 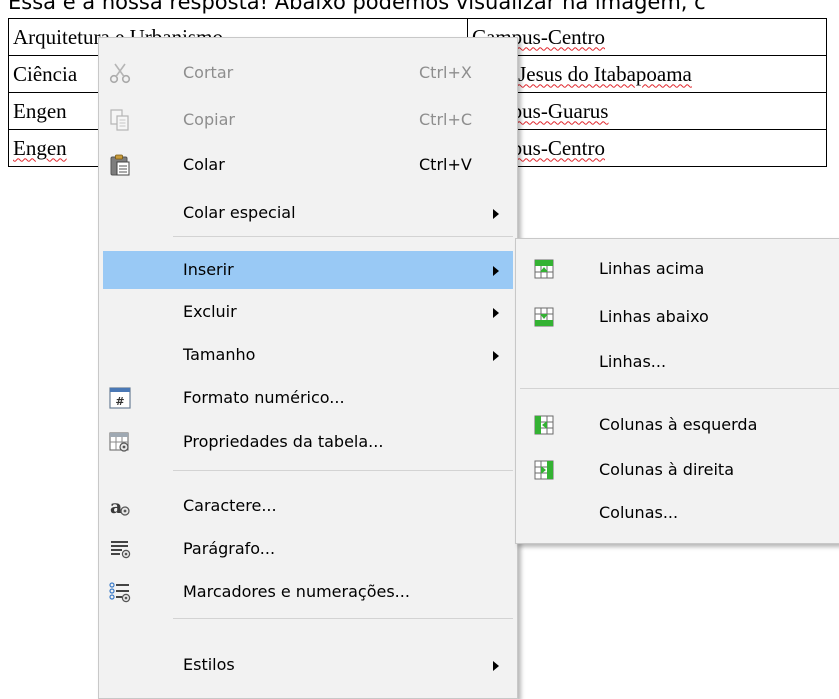 What do you see at coordinates (308, 270) in the screenshot?
I see `menu-item-insert: Inserir` at bounding box center [308, 270].